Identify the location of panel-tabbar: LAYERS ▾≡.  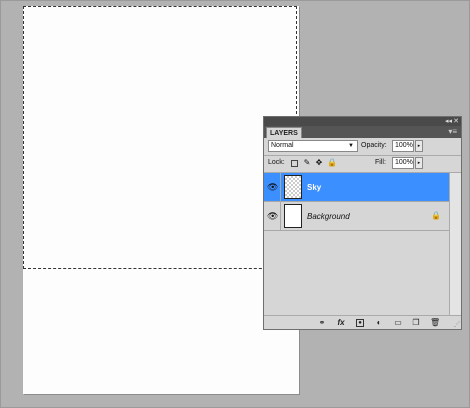
(362, 132).